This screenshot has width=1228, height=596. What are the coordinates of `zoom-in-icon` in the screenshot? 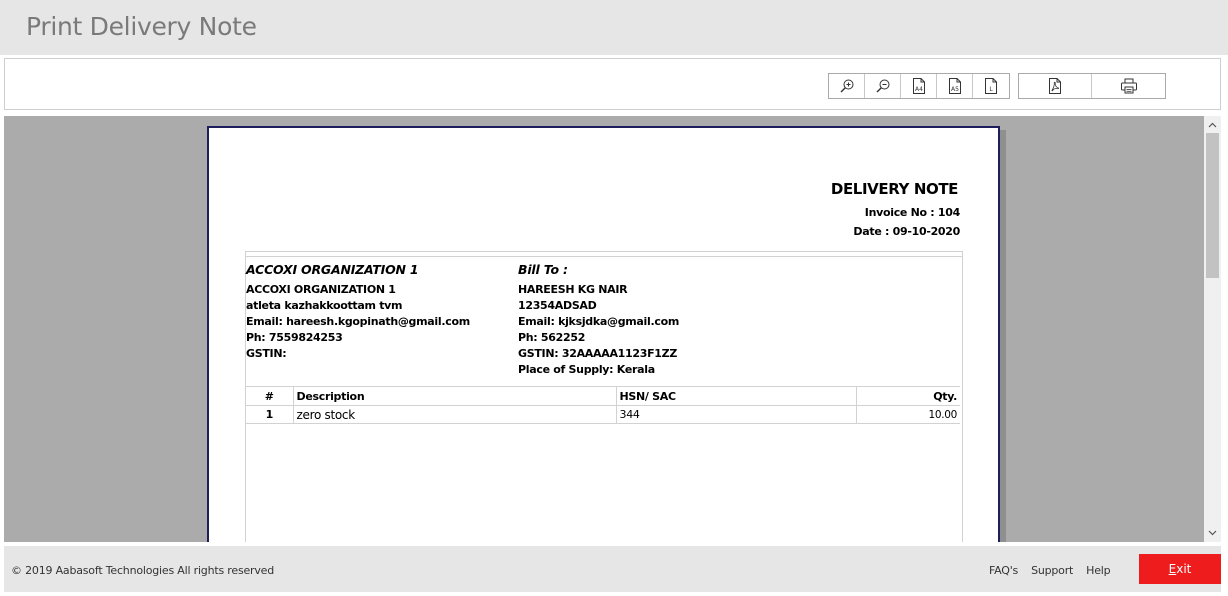 It's located at (846, 86).